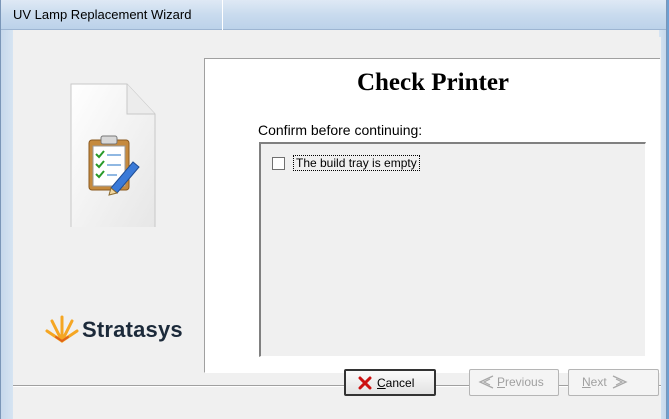  Describe the element at coordinates (586, 382) in the screenshot. I see `next-hotkey: N` at that location.